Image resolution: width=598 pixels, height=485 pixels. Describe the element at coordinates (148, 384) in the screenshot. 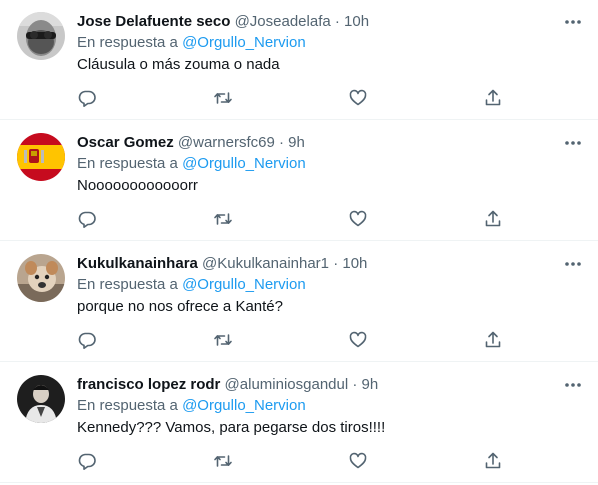

I see `author-name: francisco lopez rodr` at that location.